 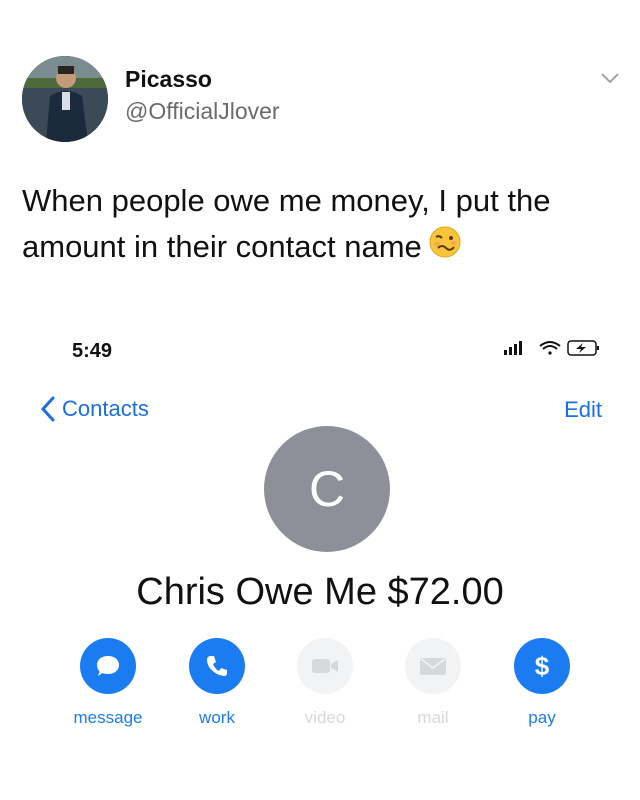 I want to click on wifi-icon, so click(x=550, y=348).